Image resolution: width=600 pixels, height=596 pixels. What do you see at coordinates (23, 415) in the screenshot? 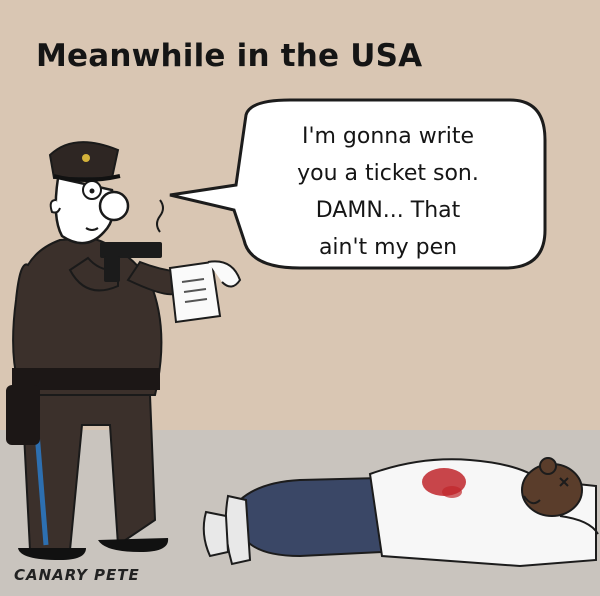
I see `holster` at bounding box center [23, 415].